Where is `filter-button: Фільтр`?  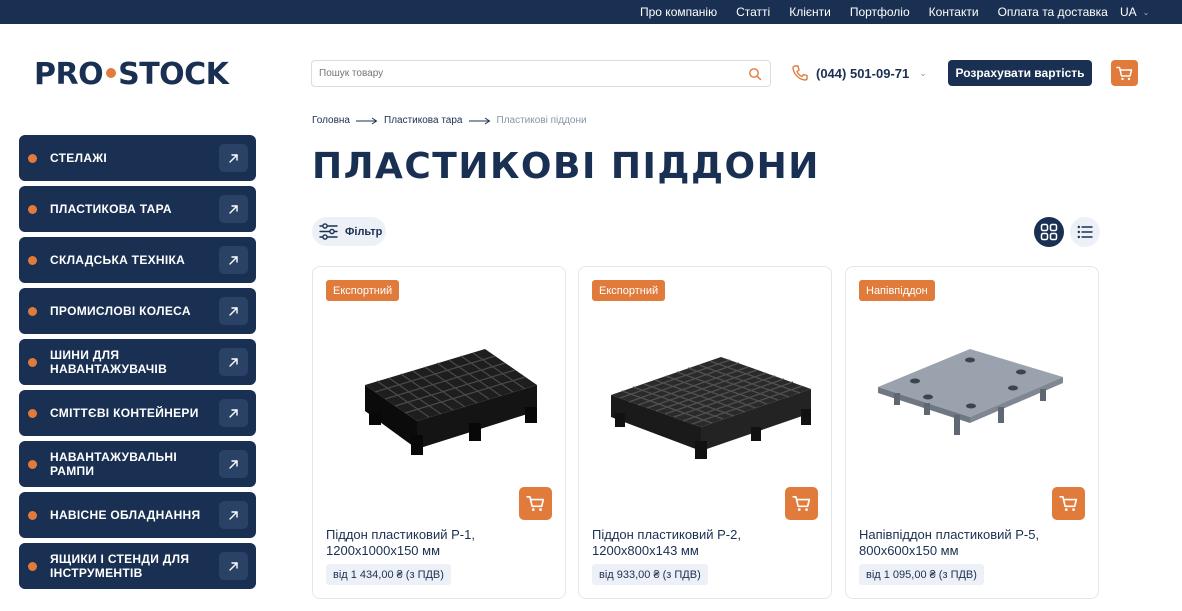 filter-button: Фільтр is located at coordinates (349, 231).